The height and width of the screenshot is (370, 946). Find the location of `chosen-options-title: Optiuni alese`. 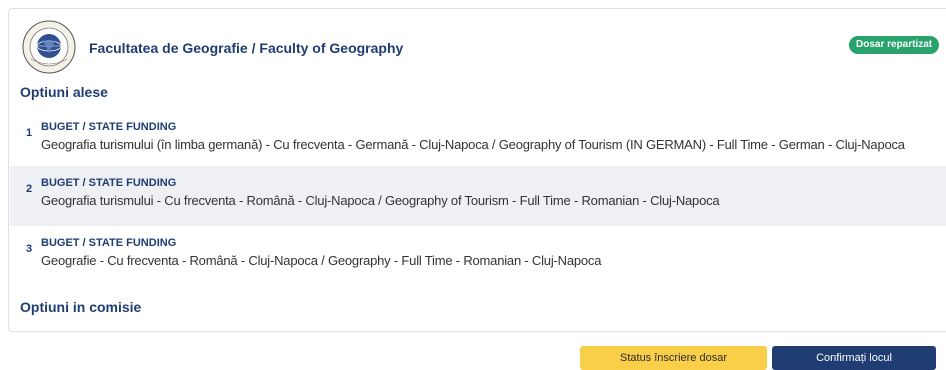

chosen-options-title: Optiuni alese is located at coordinates (64, 92).